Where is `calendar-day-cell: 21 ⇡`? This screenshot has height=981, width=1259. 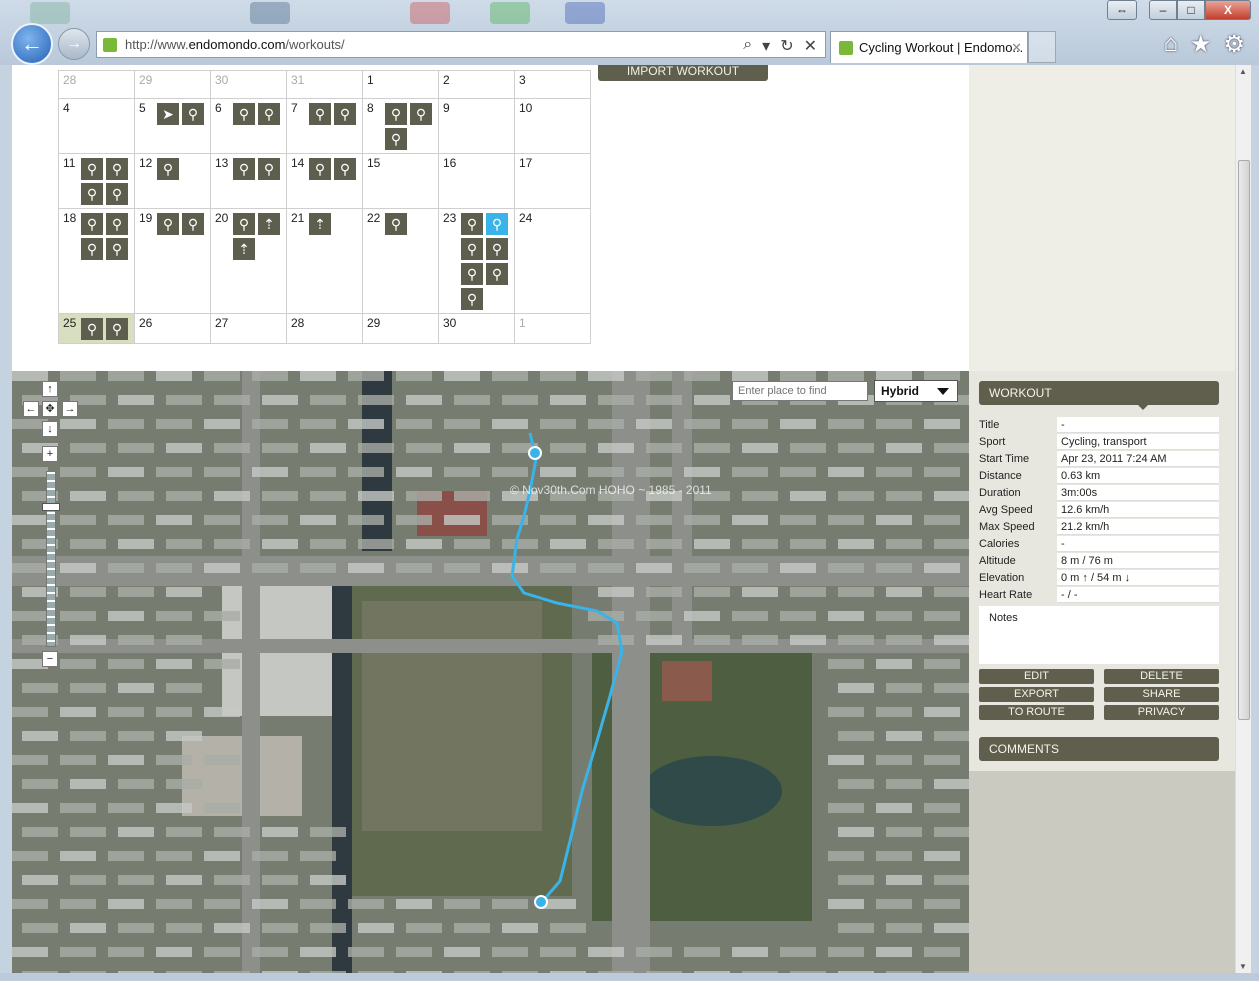
calendar-day-cell: 21 ⇡ is located at coordinates (324, 261).